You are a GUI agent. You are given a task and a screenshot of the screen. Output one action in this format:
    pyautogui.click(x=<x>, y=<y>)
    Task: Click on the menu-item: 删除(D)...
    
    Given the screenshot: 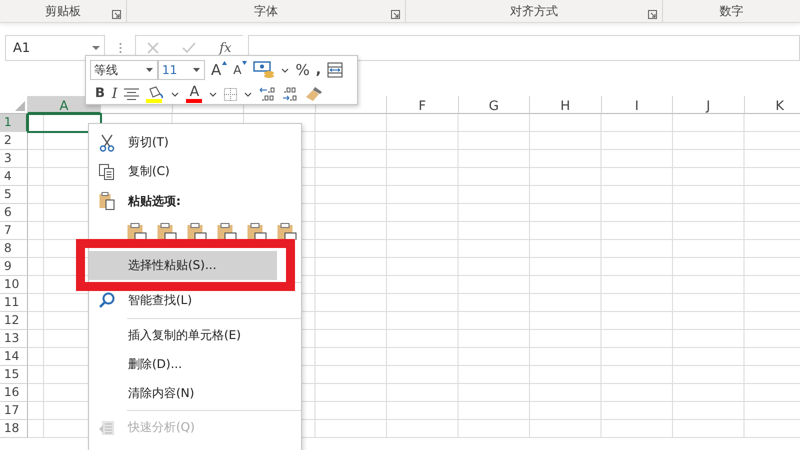 What is the action you would take?
    pyautogui.click(x=195, y=364)
    